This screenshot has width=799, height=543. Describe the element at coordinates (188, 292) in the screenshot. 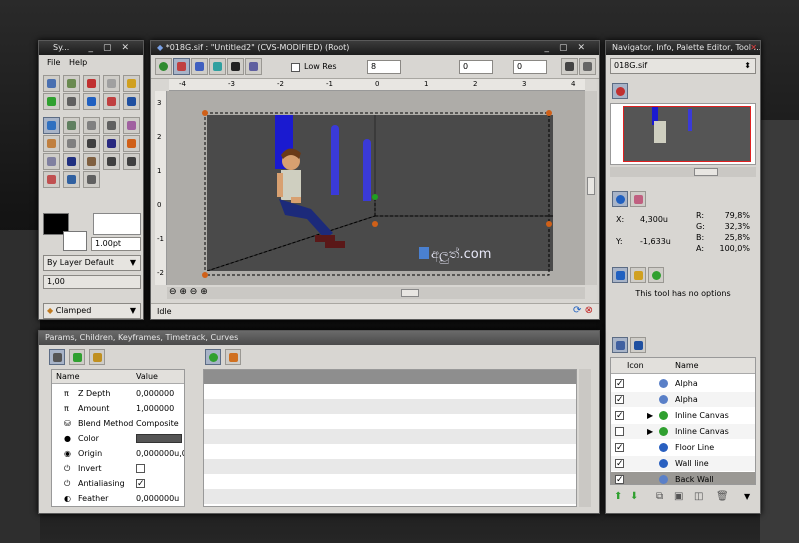

I see `zoom-icons: ⊖ ⊕ ⊖ ⊕` at that location.